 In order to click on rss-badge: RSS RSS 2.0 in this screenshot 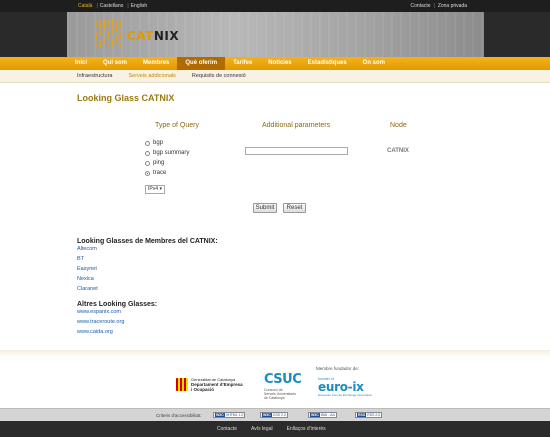, I will do `click(369, 415)`.